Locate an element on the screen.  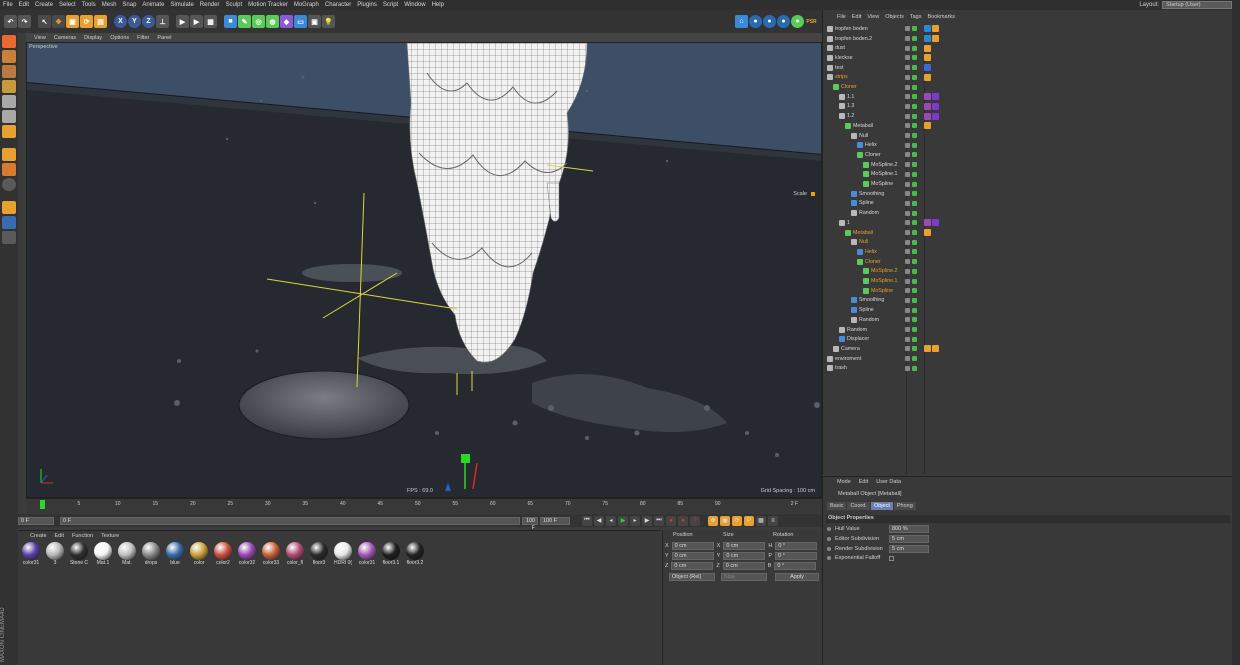
mograph-icon: ● is located at coordinates (797, 21).